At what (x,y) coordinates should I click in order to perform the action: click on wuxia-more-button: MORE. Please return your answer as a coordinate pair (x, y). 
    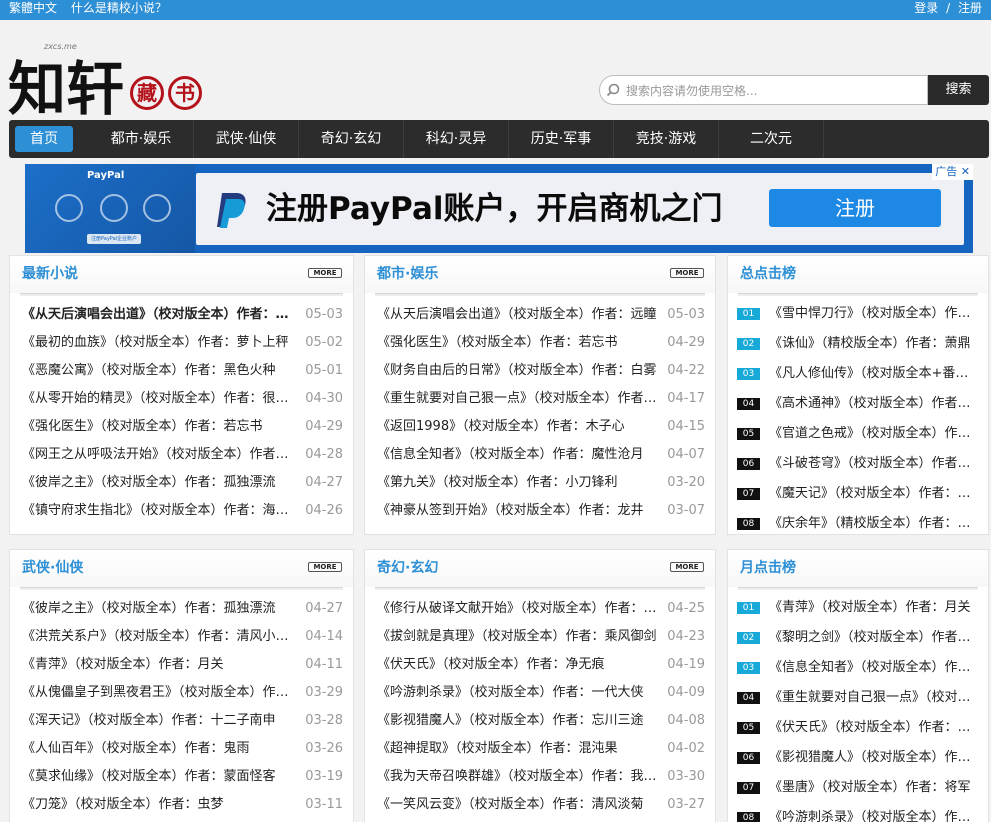
    Looking at the image, I should click on (325, 567).